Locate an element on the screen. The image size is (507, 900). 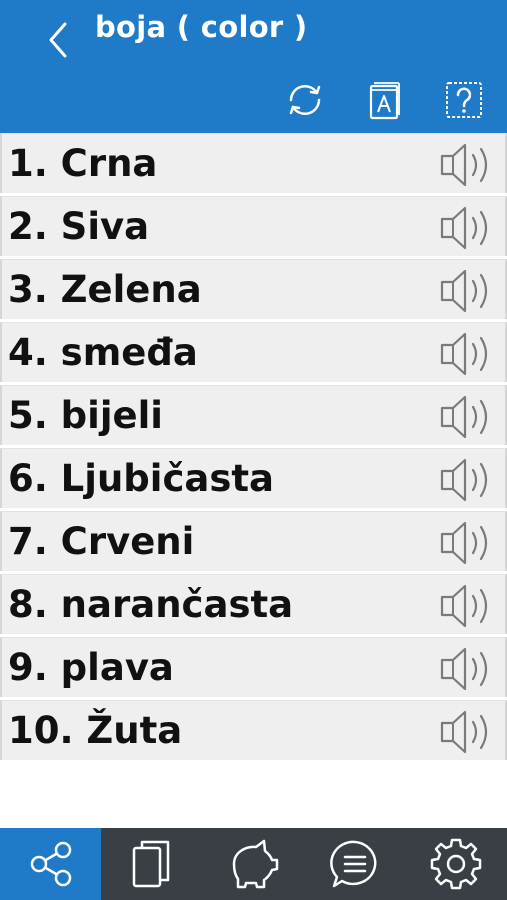
list-item: 5. bijeli is located at coordinates (253, 415).